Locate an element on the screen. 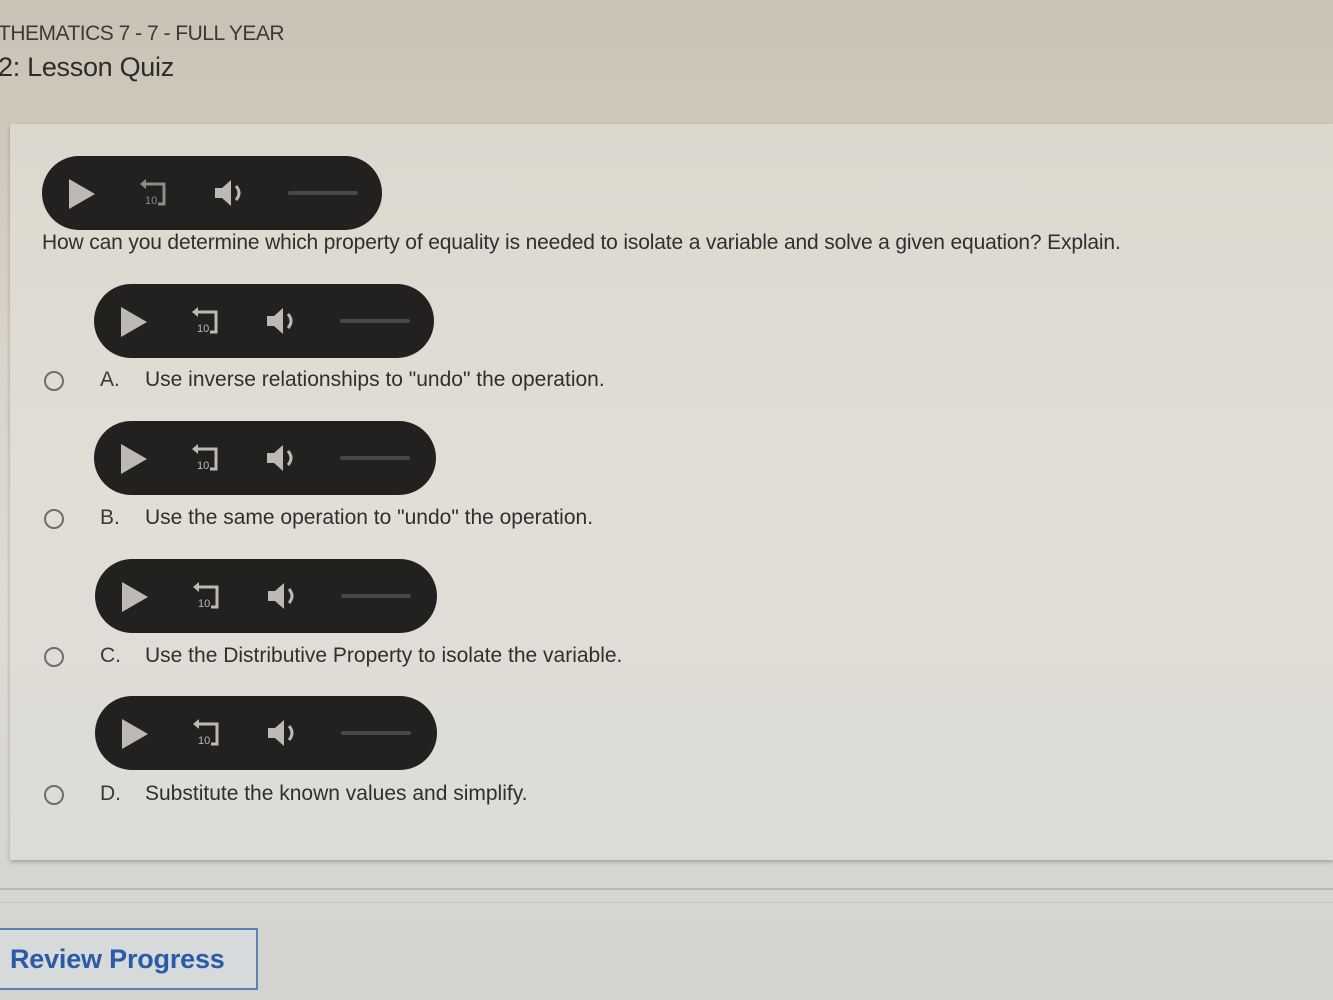 Image resolution: width=1333 pixels, height=1000 pixels. footer-divider is located at coordinates (666, 889).